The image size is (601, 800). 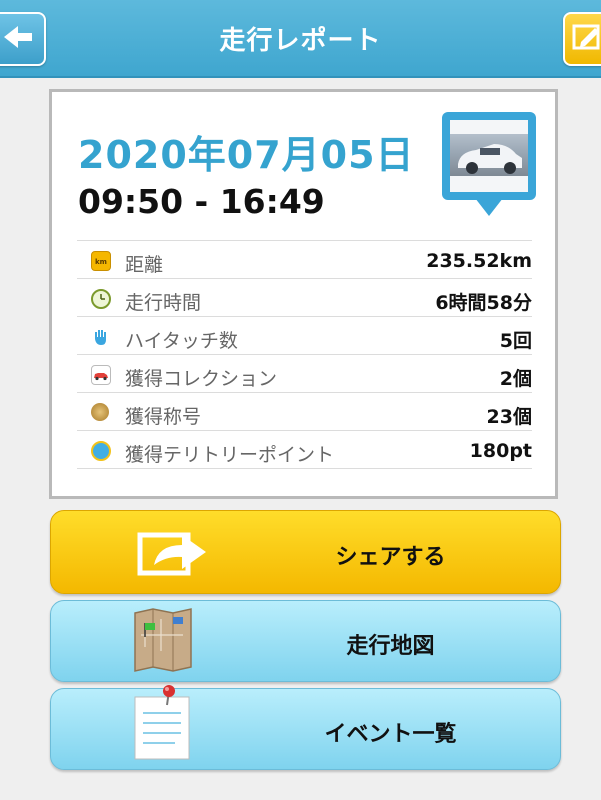 I want to click on share-icon, so click(x=171, y=554).